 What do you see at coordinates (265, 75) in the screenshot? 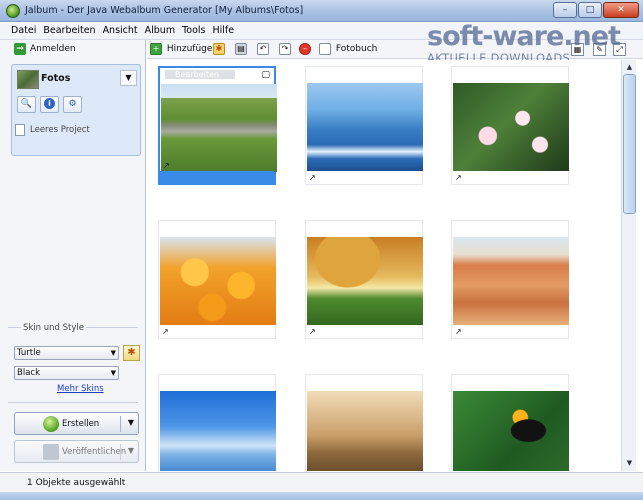
I see `folder-icon: ▢` at bounding box center [265, 75].